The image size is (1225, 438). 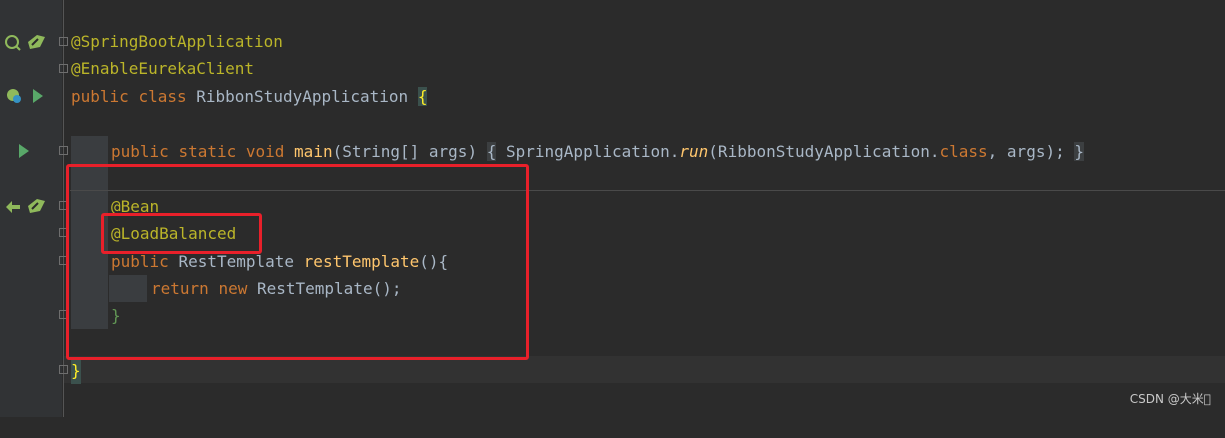 I want to click on annotation-enableeurekaclient: @EnableEurekaClient, so click(x=163, y=68).